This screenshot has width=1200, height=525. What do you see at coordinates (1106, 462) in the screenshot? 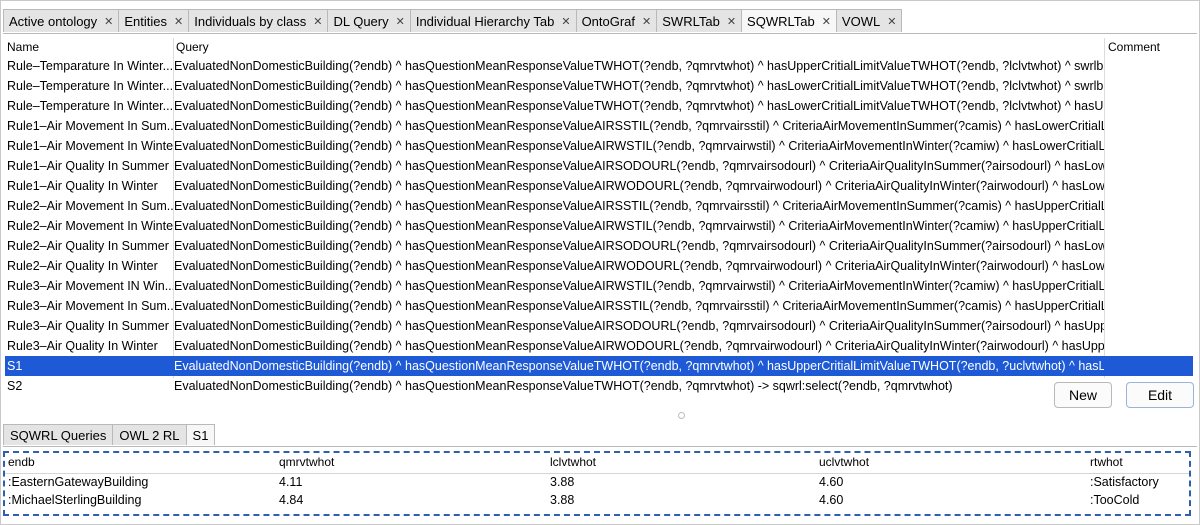
I see `results-header-cell: rtwhot` at bounding box center [1106, 462].